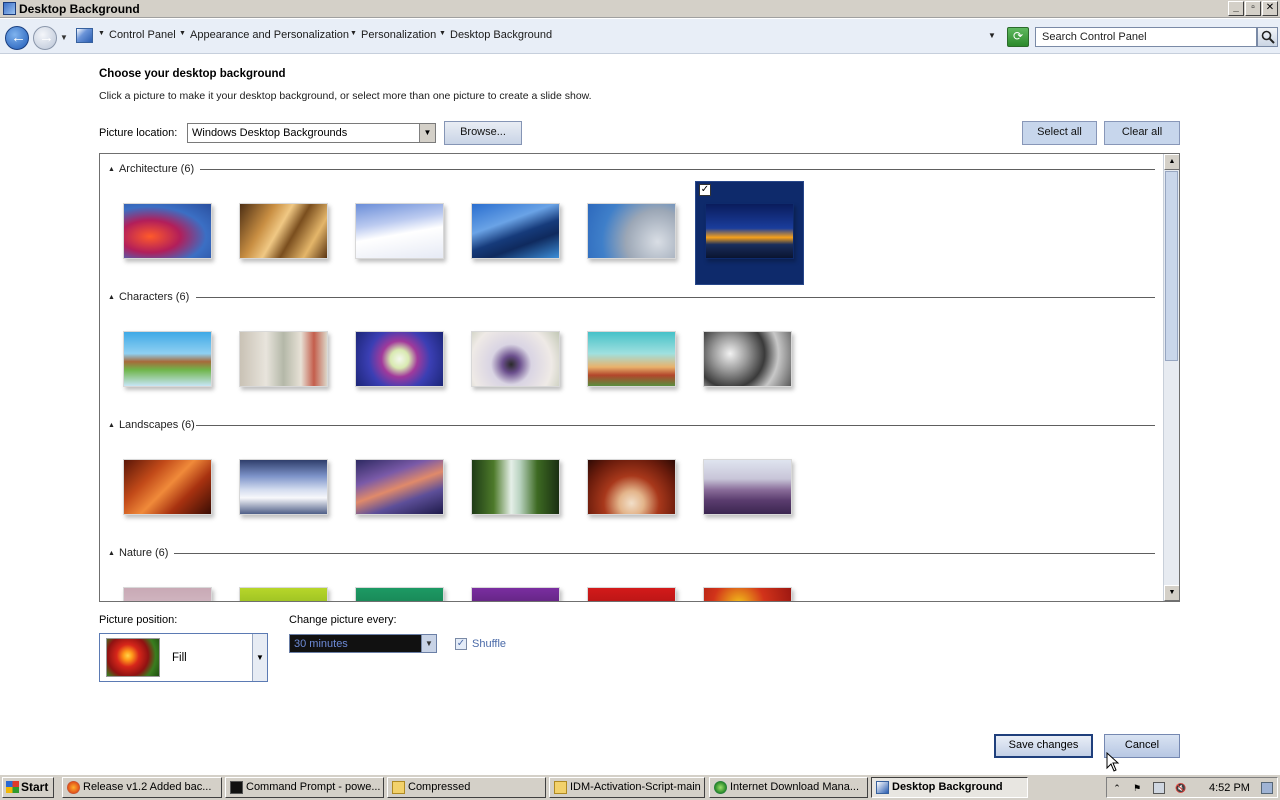  Describe the element at coordinates (28, 787) in the screenshot. I see `start-button: Start` at that location.